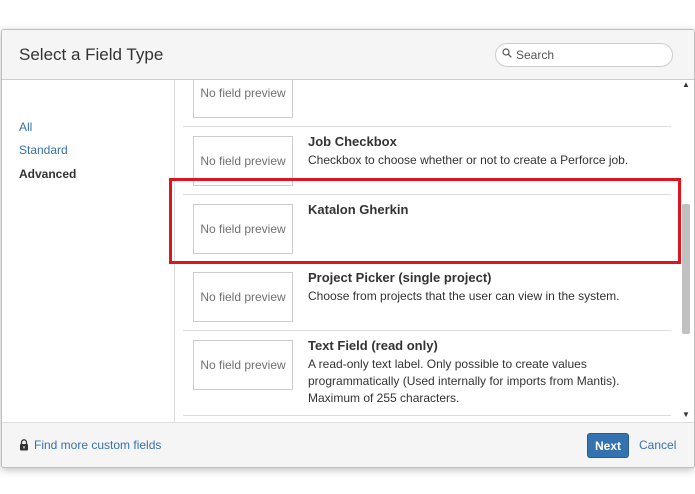 This screenshot has height=494, width=695. I want to click on search-icon, so click(507, 53).